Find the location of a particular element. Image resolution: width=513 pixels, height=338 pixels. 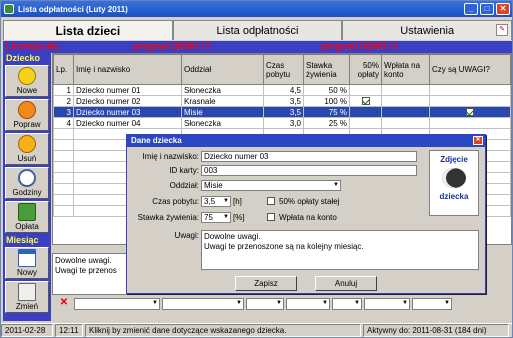

table-row: 3 Dziecko numer 03 Misie 3,5 75 % is located at coordinates (282, 112).